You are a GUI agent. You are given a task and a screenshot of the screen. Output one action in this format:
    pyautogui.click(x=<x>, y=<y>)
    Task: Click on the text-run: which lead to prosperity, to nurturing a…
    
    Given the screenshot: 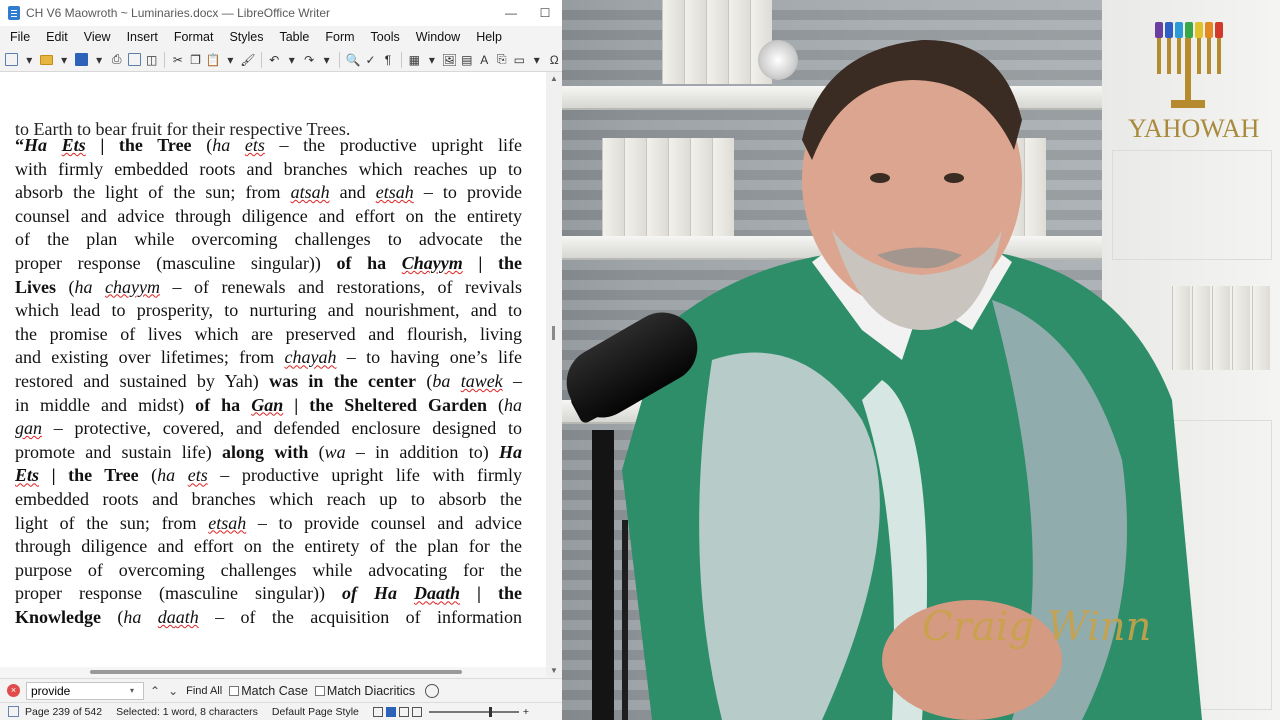 What is the action you would take?
    pyautogui.click(x=268, y=310)
    